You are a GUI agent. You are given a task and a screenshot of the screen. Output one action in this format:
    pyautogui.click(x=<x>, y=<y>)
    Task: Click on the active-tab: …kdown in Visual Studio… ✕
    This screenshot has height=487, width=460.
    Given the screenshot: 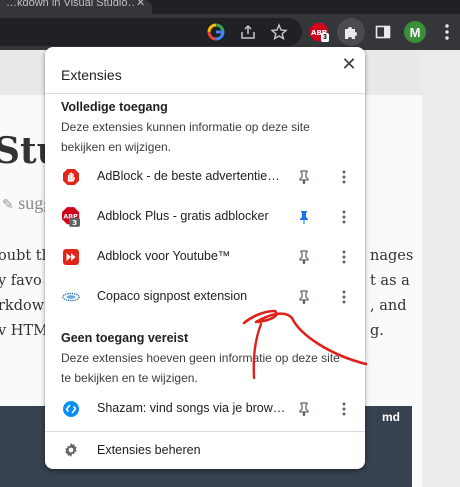 What is the action you would take?
    pyautogui.click(x=76, y=7)
    